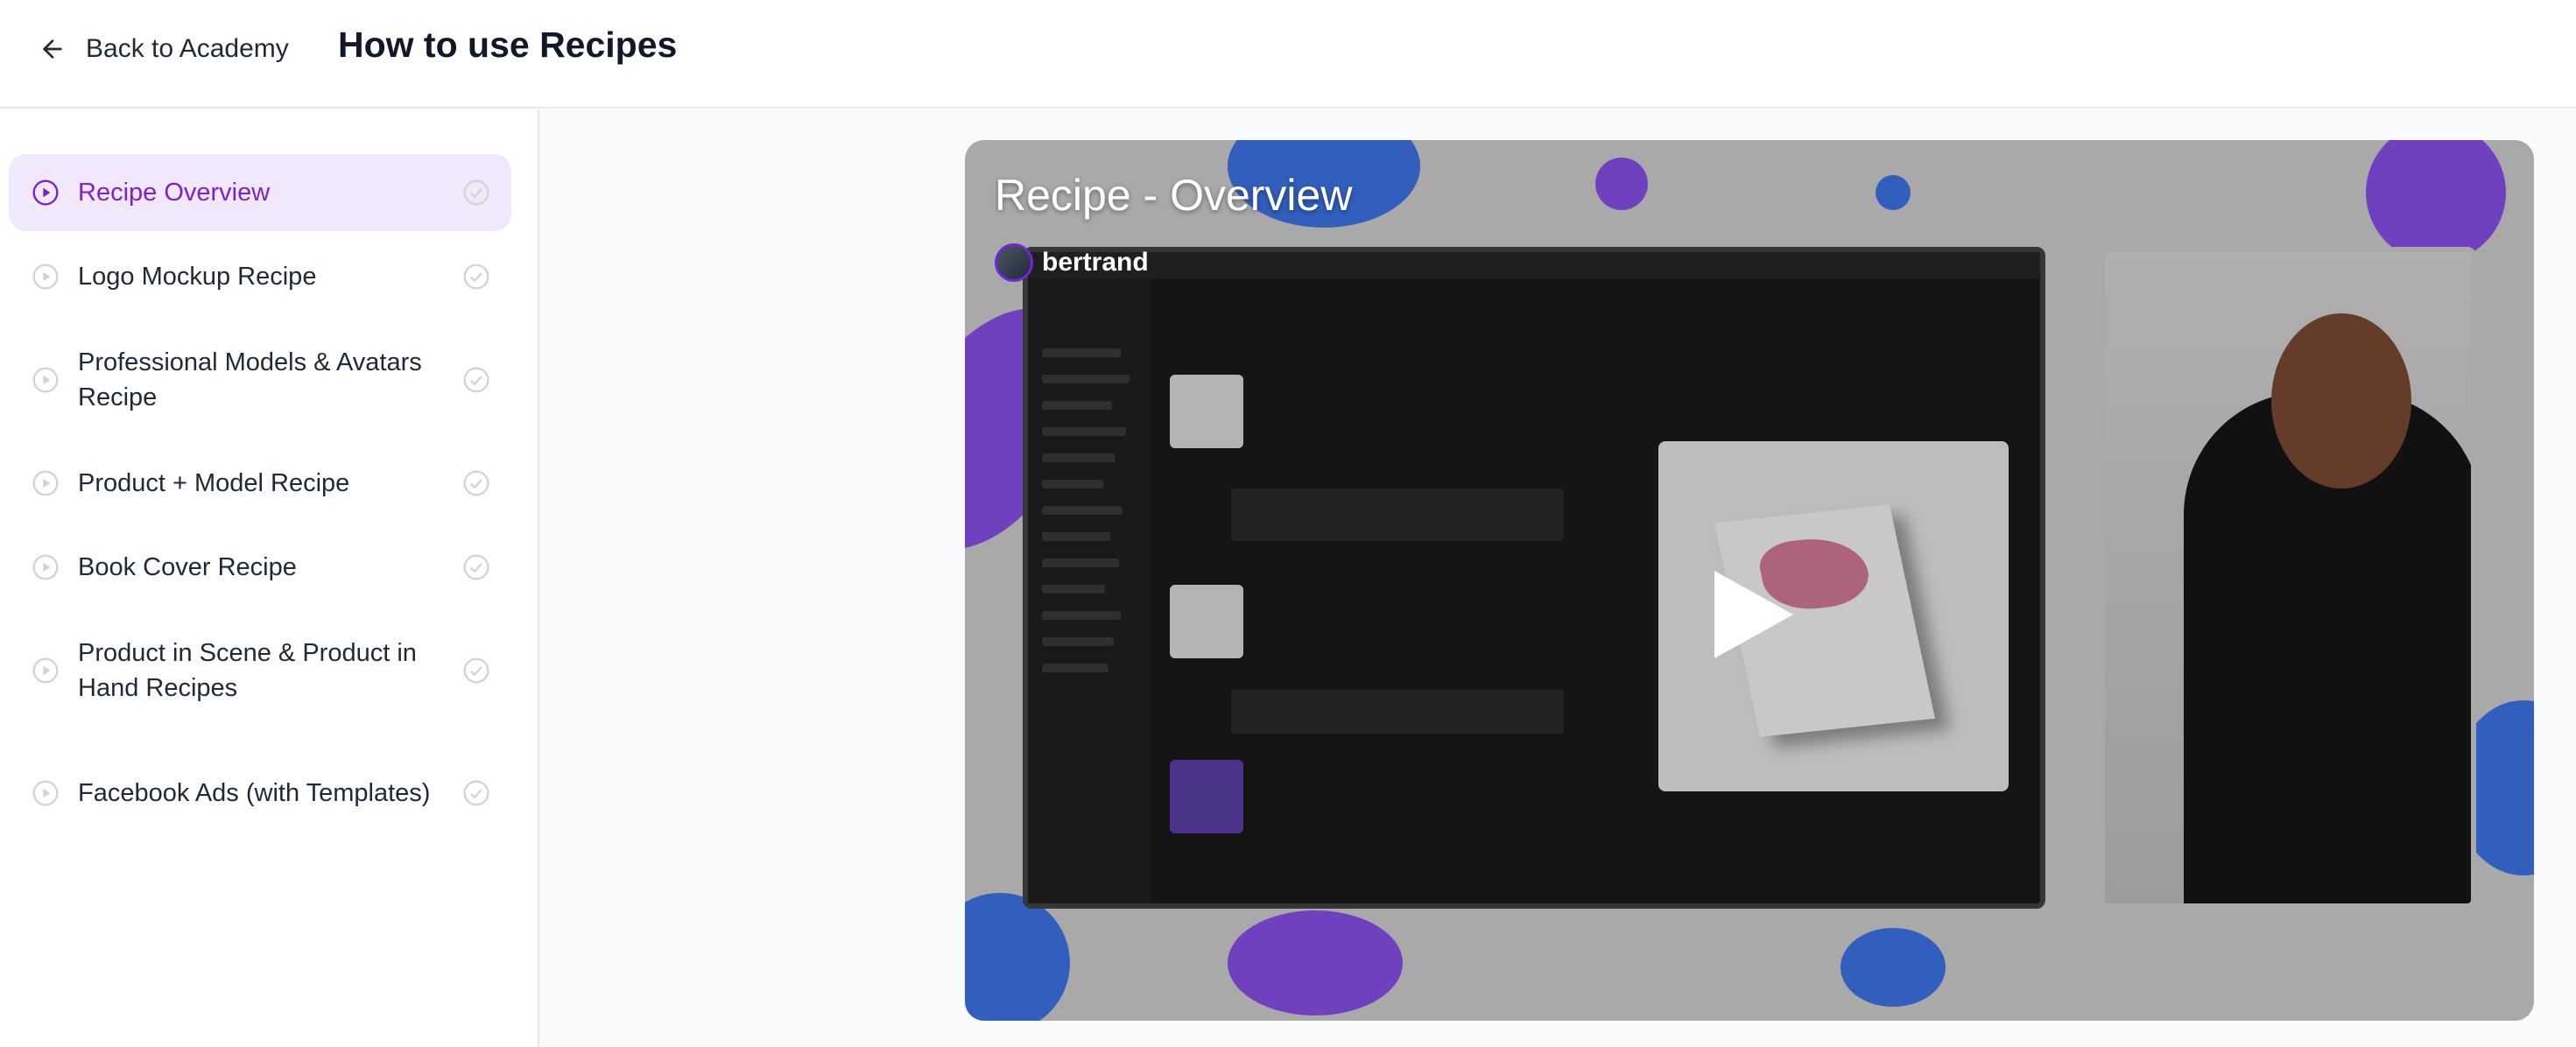 This screenshot has width=2576, height=1047. What do you see at coordinates (174, 193) in the screenshot?
I see `lesson-label: Recipe Overview` at bounding box center [174, 193].